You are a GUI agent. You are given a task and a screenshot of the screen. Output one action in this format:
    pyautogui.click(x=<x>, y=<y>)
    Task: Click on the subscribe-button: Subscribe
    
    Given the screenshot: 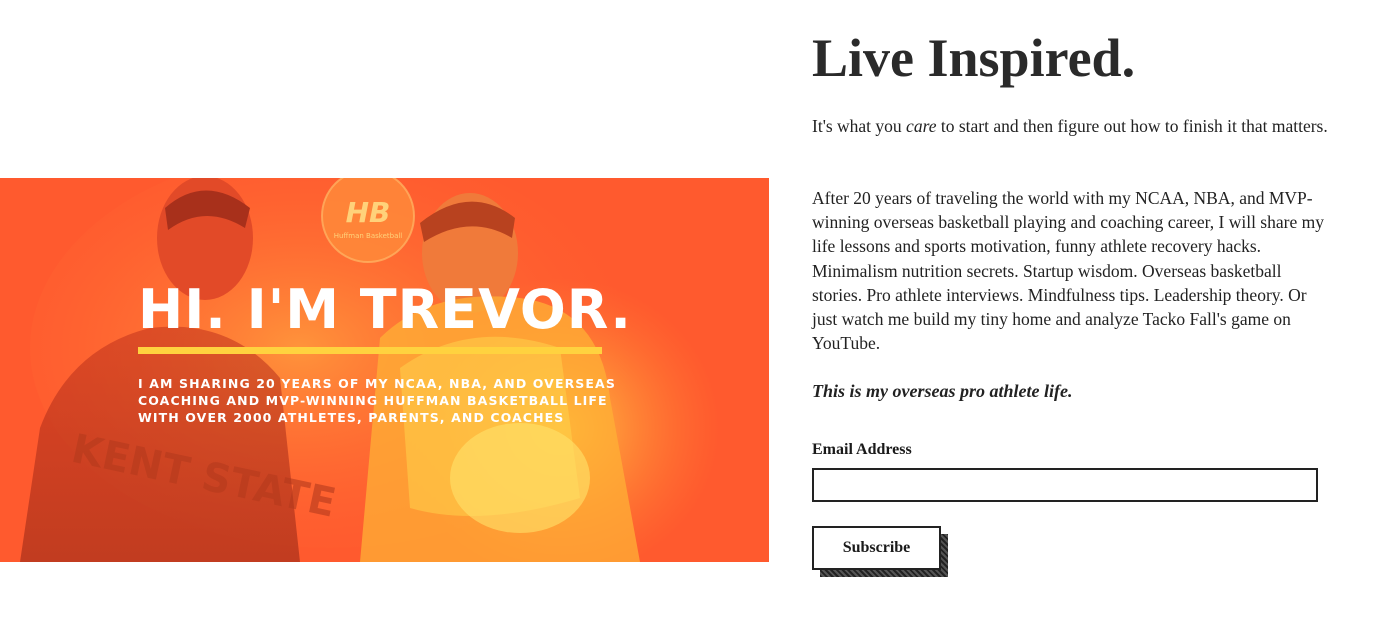 What is the action you would take?
    pyautogui.click(x=876, y=548)
    